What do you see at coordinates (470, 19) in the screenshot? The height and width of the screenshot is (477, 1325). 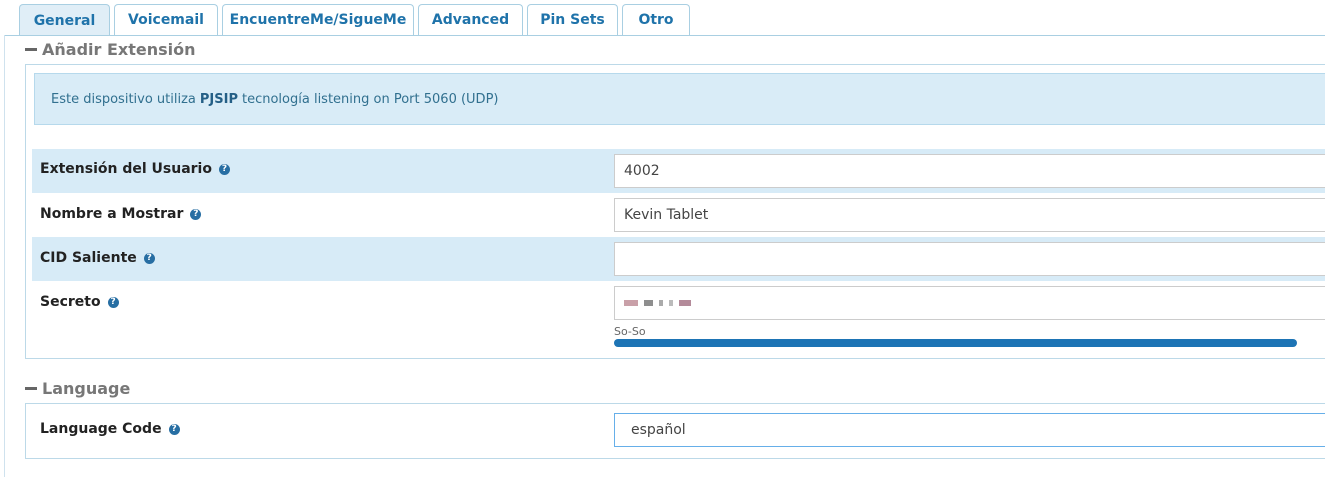 I see `tab-advanced: Advanced` at bounding box center [470, 19].